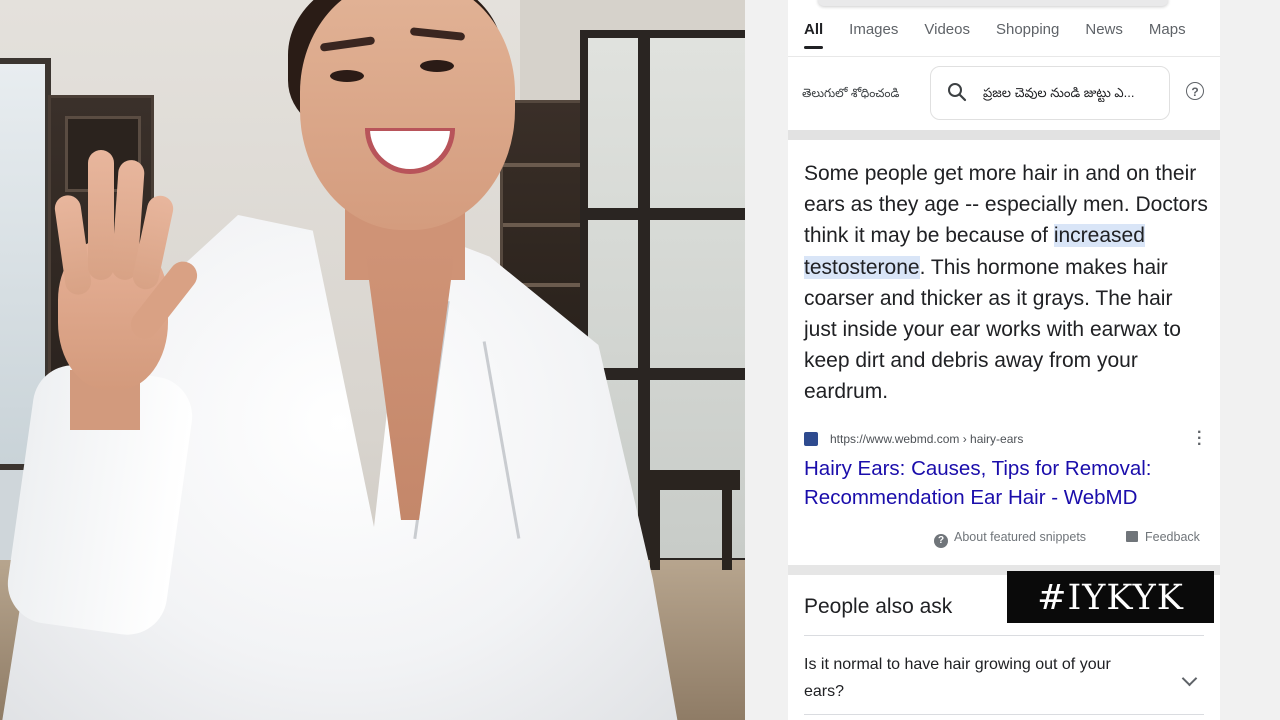  I want to click on people-also-ask-title: People also ask, so click(878, 606).